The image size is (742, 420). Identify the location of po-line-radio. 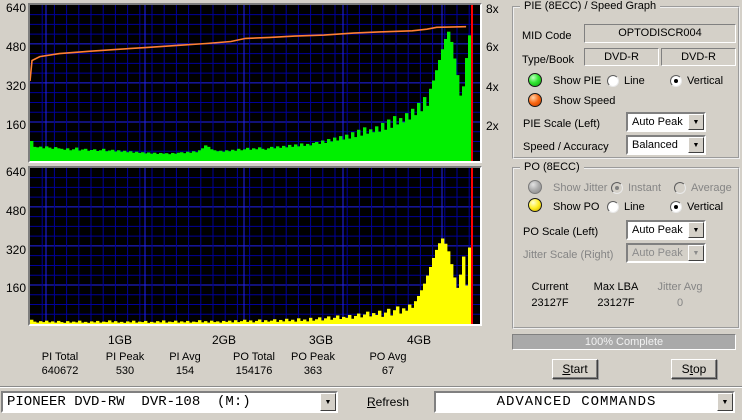
(613, 207).